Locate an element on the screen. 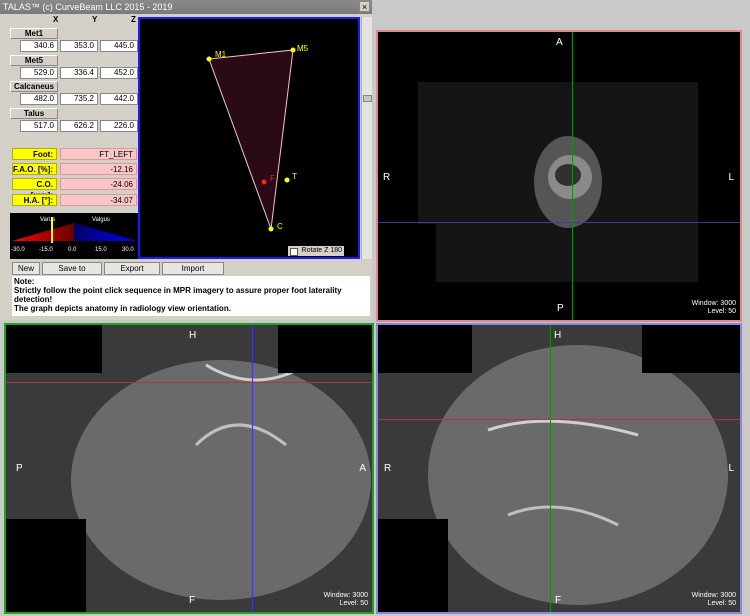 This screenshot has height=616, width=750. calcaneus-x: 482.0 is located at coordinates (39, 99).